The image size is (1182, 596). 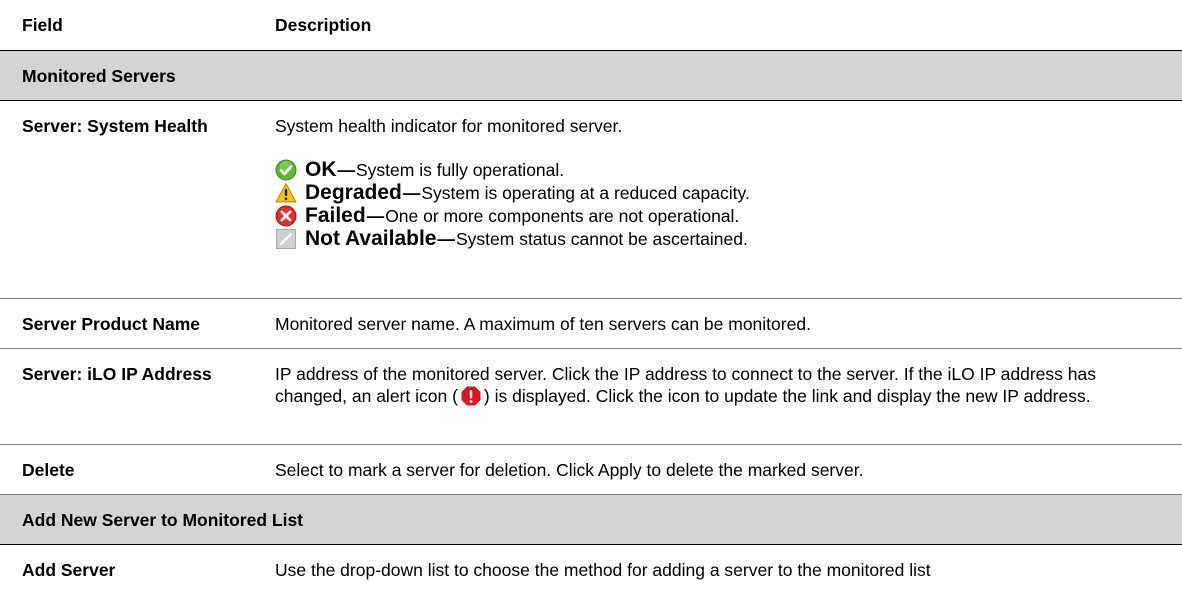 I want to click on table-header-row: Field Description, so click(x=591, y=25).